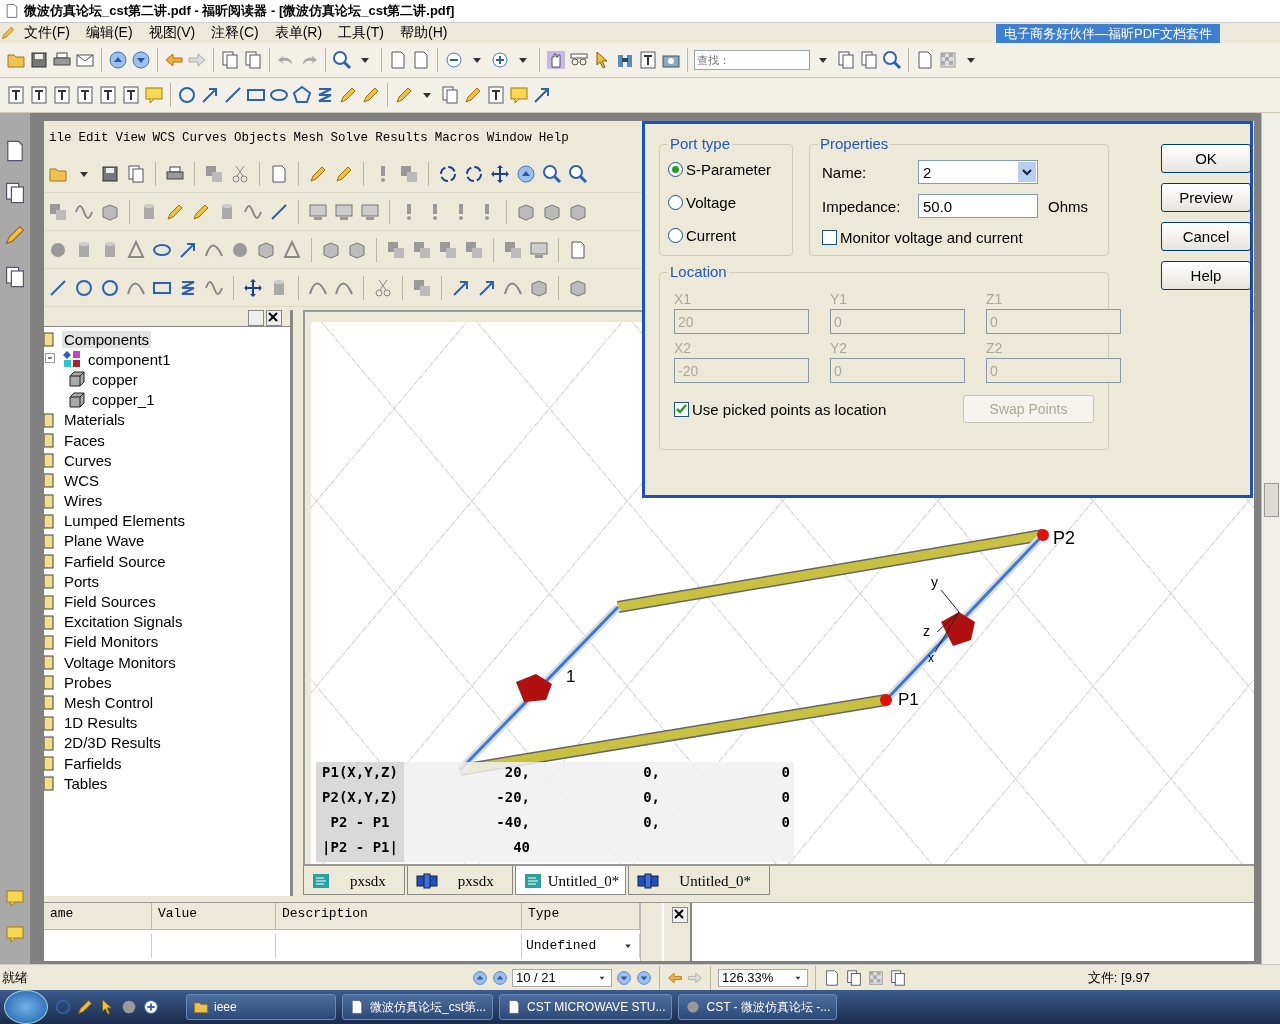 This screenshot has width=1280, height=1024. Describe the element at coordinates (570, 880) in the screenshot. I see `document-tab: Untitled_0*` at that location.